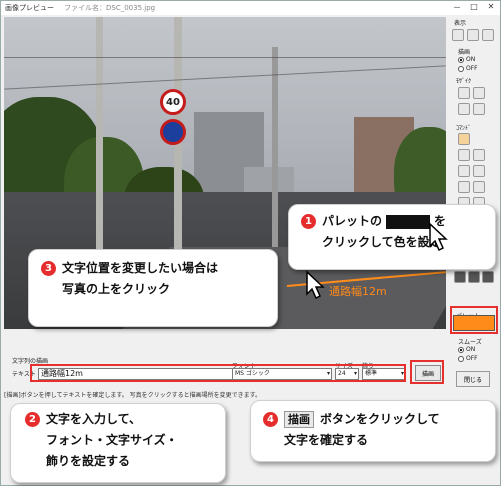 This screenshot has height=486, width=501. What do you see at coordinates (491, 7) in the screenshot?
I see `close-window-button: ✕` at bounding box center [491, 7].